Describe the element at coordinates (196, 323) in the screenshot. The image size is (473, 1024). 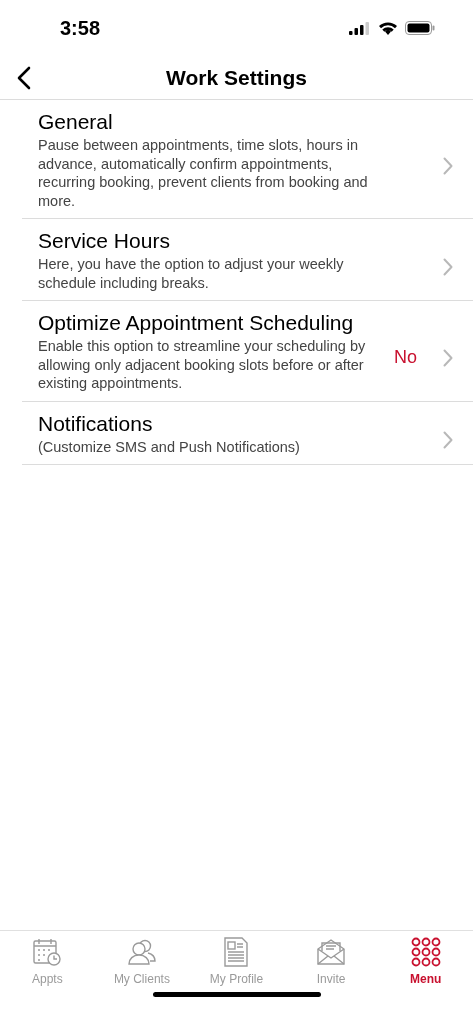
I see `setting-title: Optimize Appointment Scheduling` at that location.